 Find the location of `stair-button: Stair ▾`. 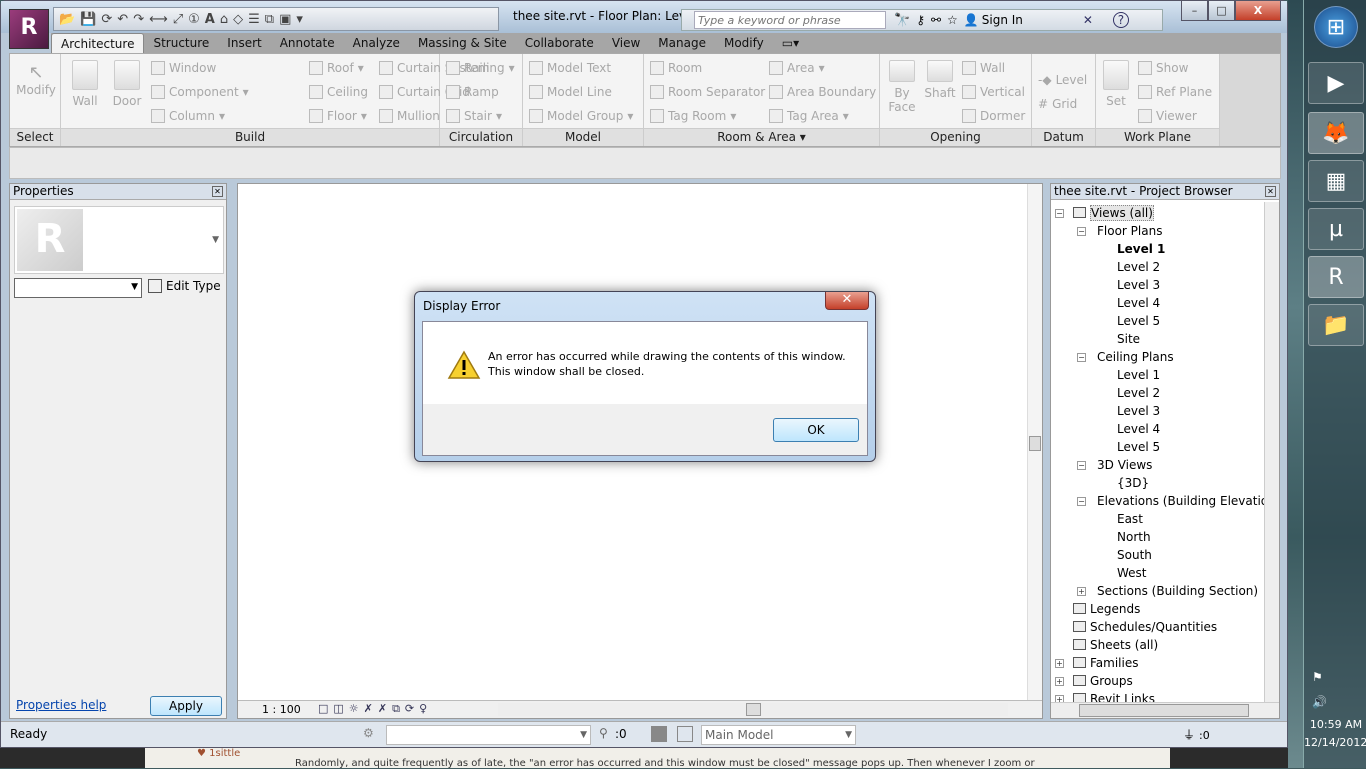

stair-button: Stair ▾ is located at coordinates (474, 116).